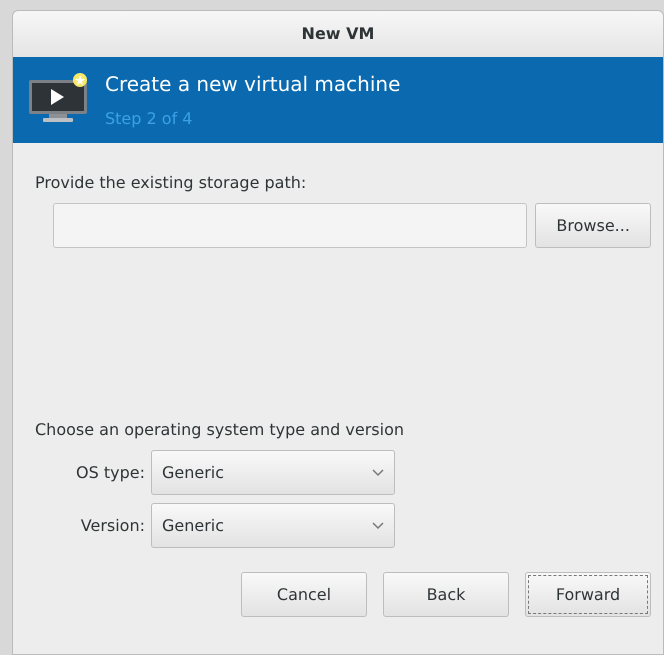 This screenshot has width=664, height=655. What do you see at coordinates (588, 594) in the screenshot?
I see `dialog-button: Forward` at bounding box center [588, 594].